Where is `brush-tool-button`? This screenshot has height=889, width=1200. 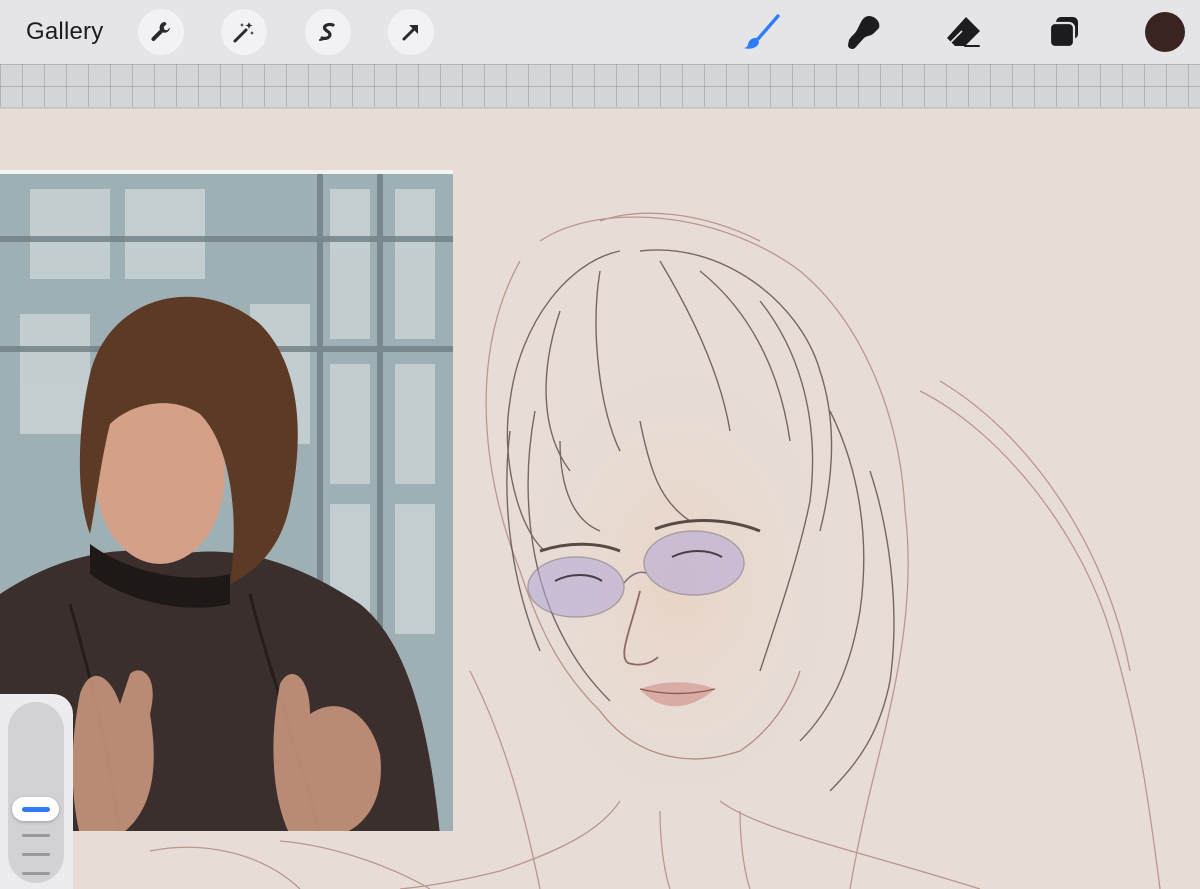 brush-tool-button is located at coordinates (762, 32).